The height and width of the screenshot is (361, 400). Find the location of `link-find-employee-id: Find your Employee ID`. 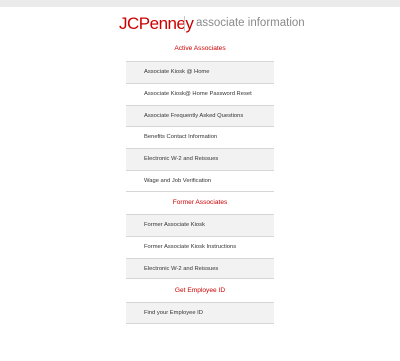

link-find-employee-id: Find your Employee ID is located at coordinates (200, 313).